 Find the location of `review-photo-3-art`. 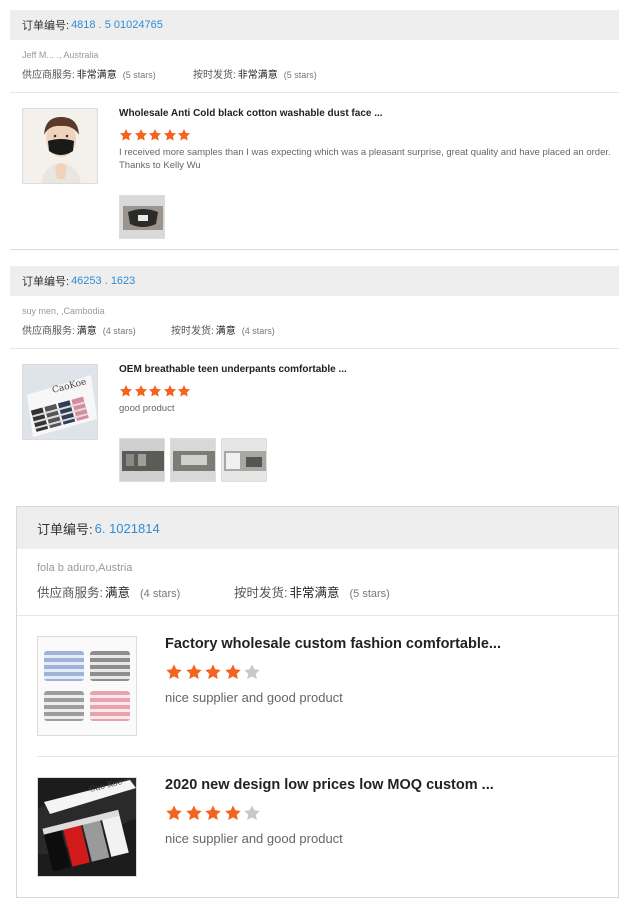

review-photo-3-art is located at coordinates (244, 459).